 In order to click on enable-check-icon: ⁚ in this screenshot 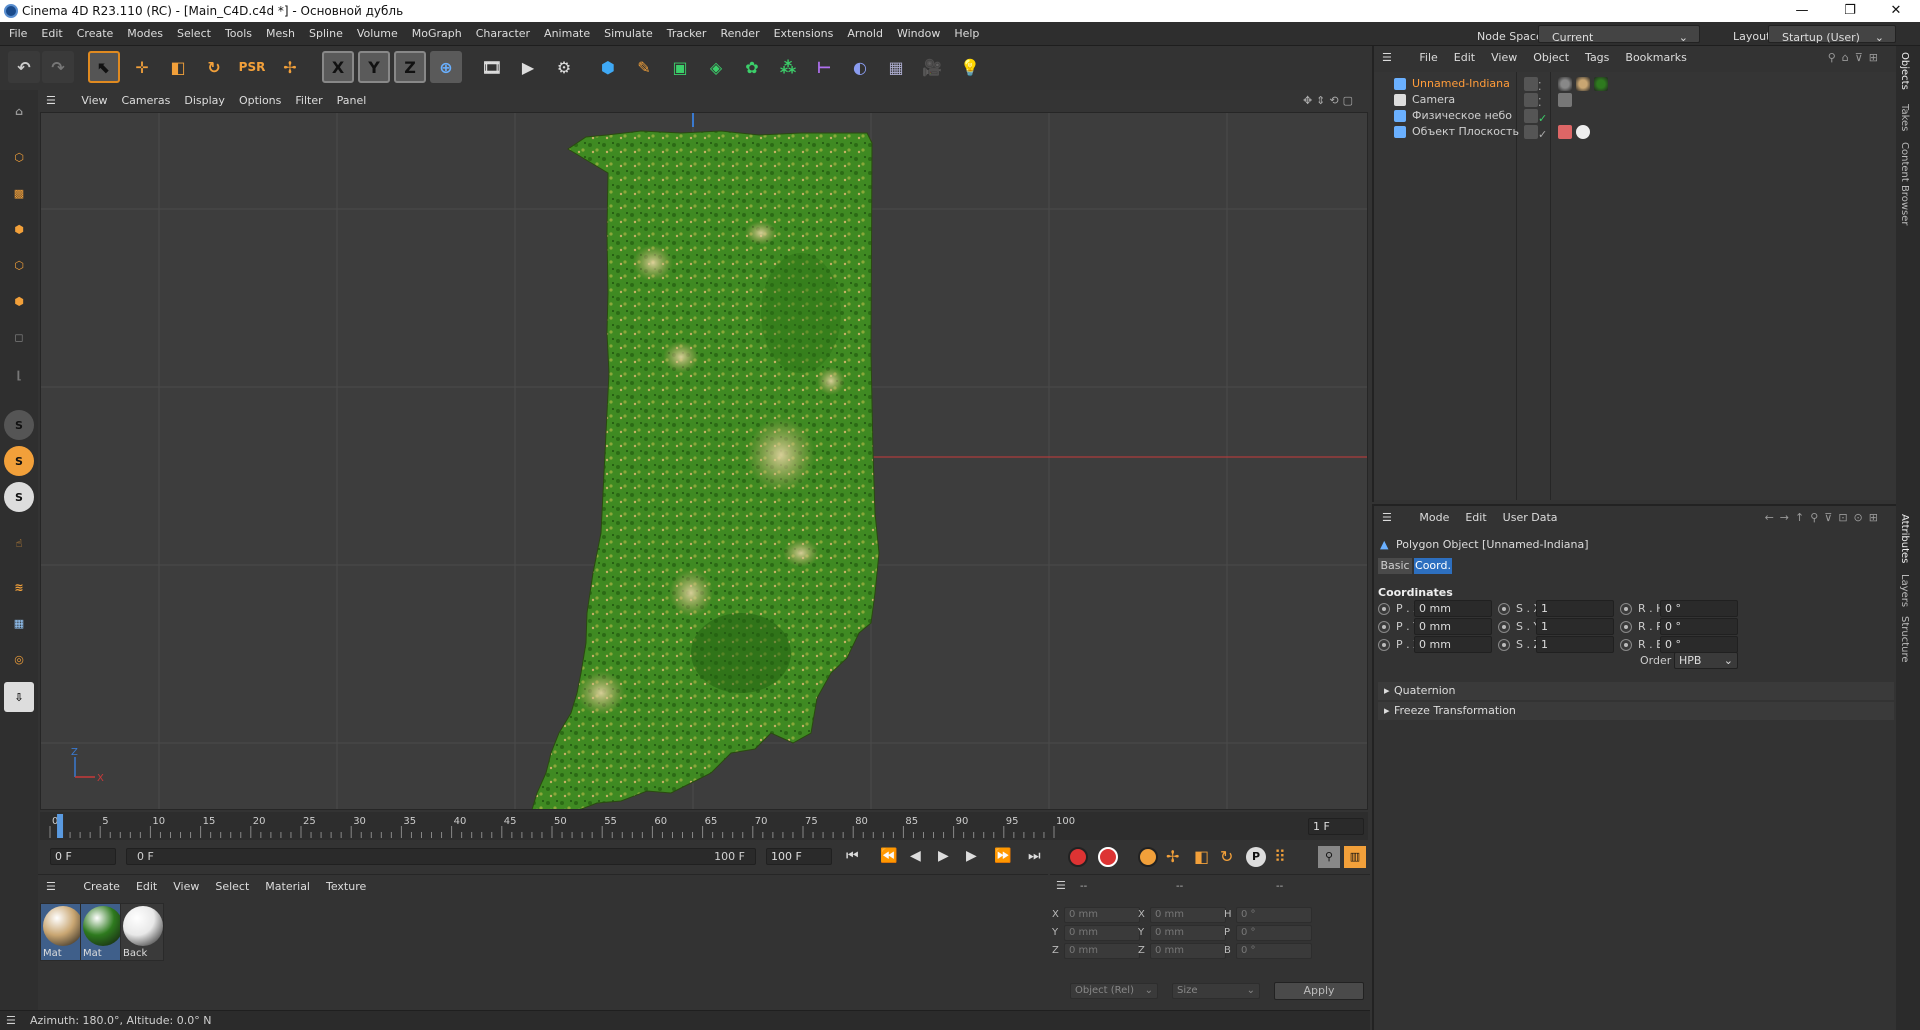, I will do `click(1541, 101)`.